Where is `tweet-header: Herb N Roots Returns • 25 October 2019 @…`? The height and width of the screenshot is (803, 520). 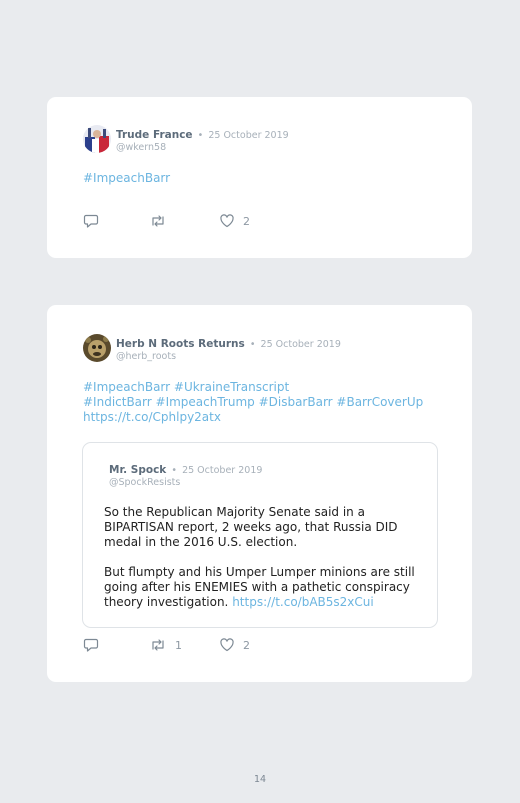
tweet-header: Herb N Roots Returns • 25 October 2019 @… is located at coordinates (228, 349).